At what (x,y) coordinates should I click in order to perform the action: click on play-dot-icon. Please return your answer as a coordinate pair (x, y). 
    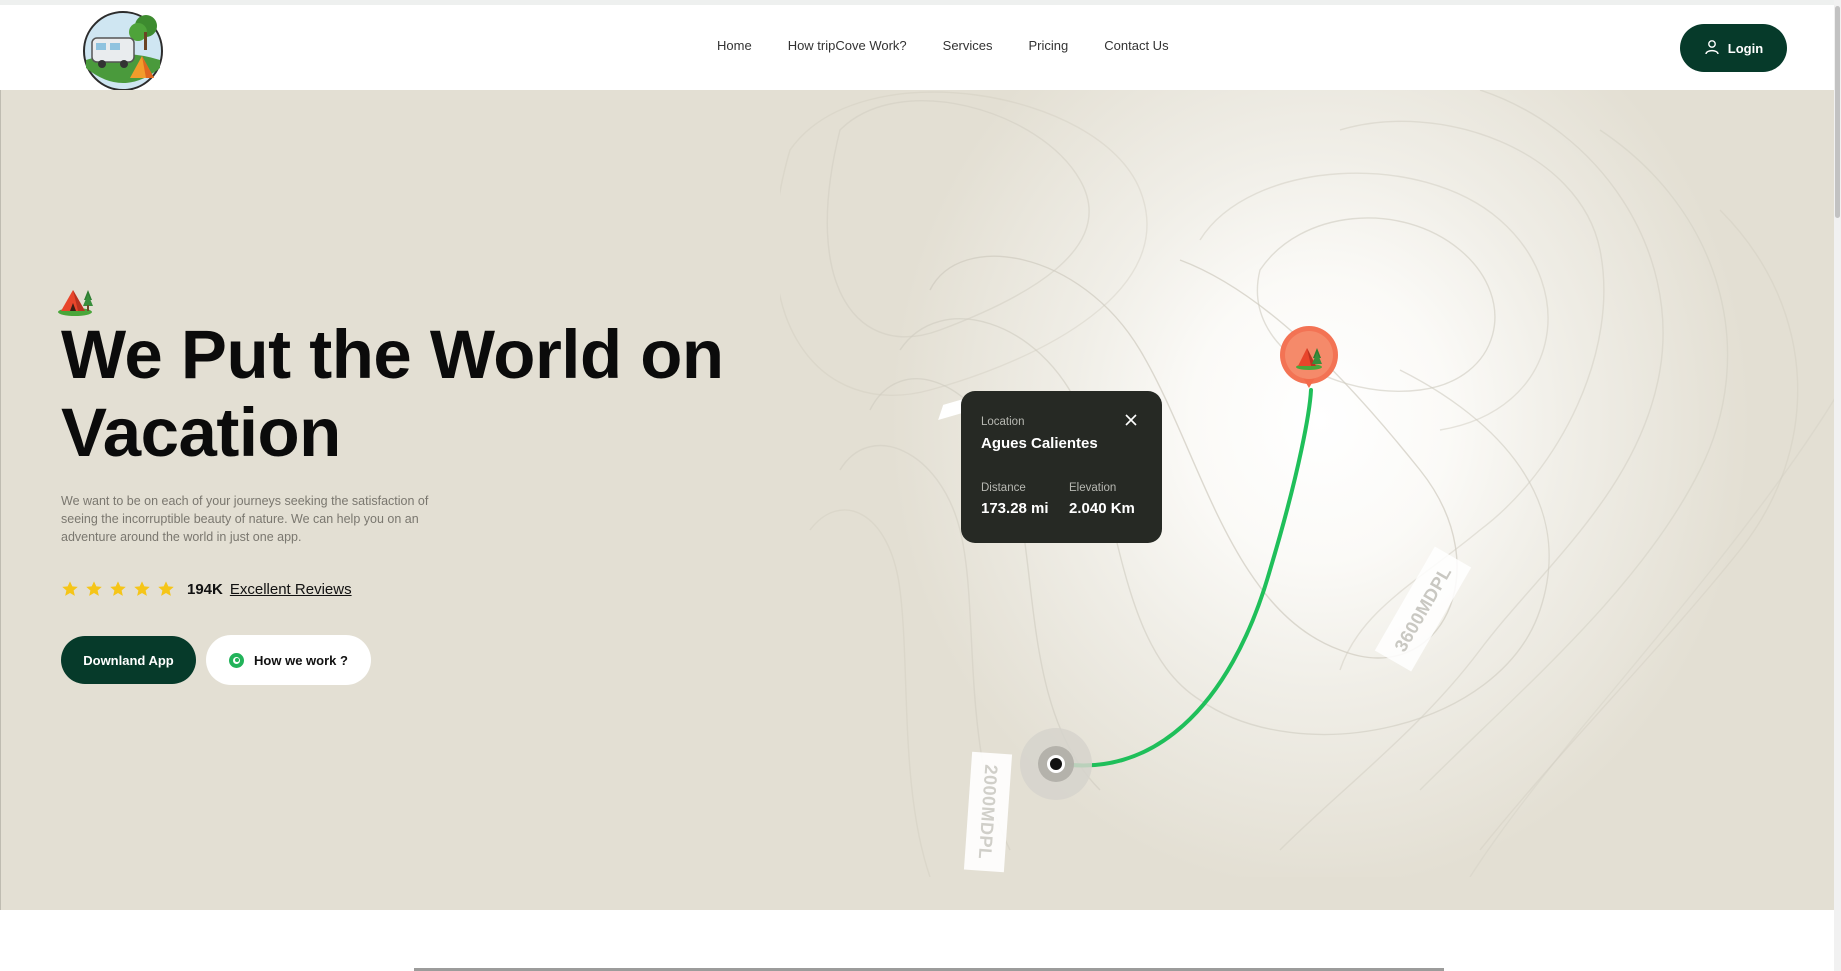
    Looking at the image, I should click on (237, 660).